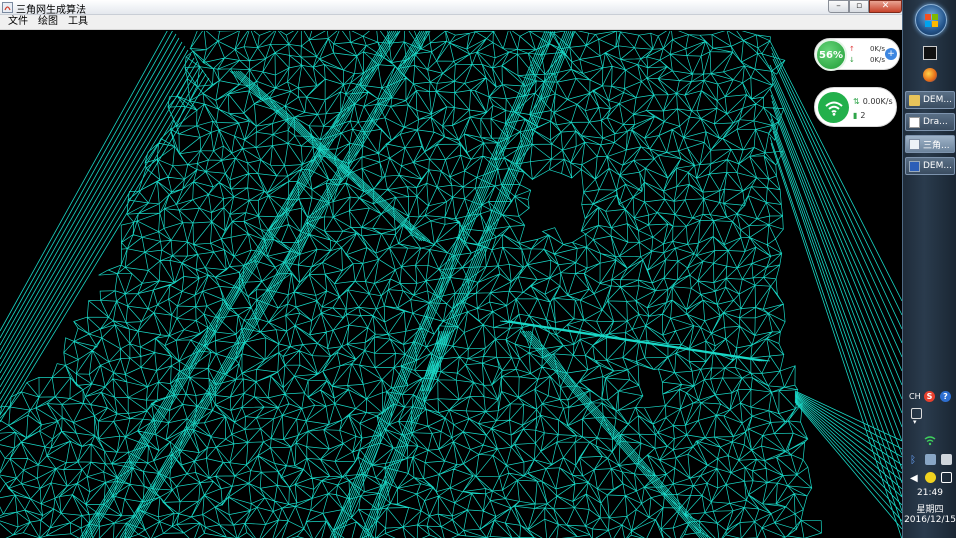  What do you see at coordinates (914, 166) in the screenshot?
I see `word-doc-icon` at bounding box center [914, 166].